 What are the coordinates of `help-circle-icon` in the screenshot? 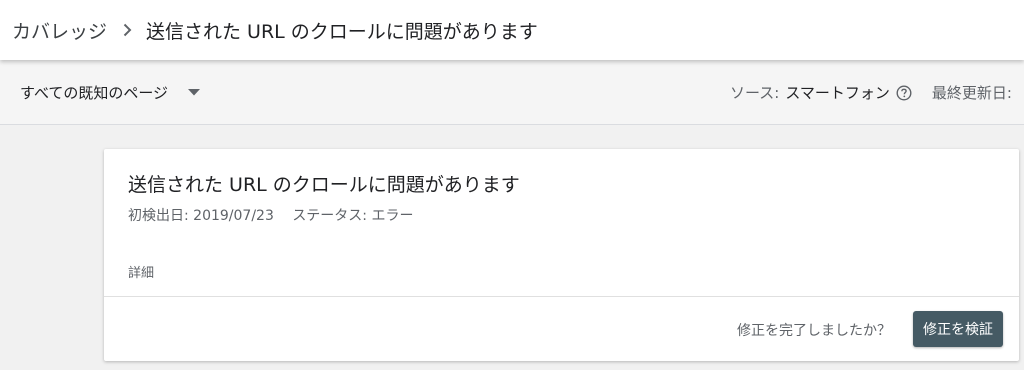 It's located at (904, 92).